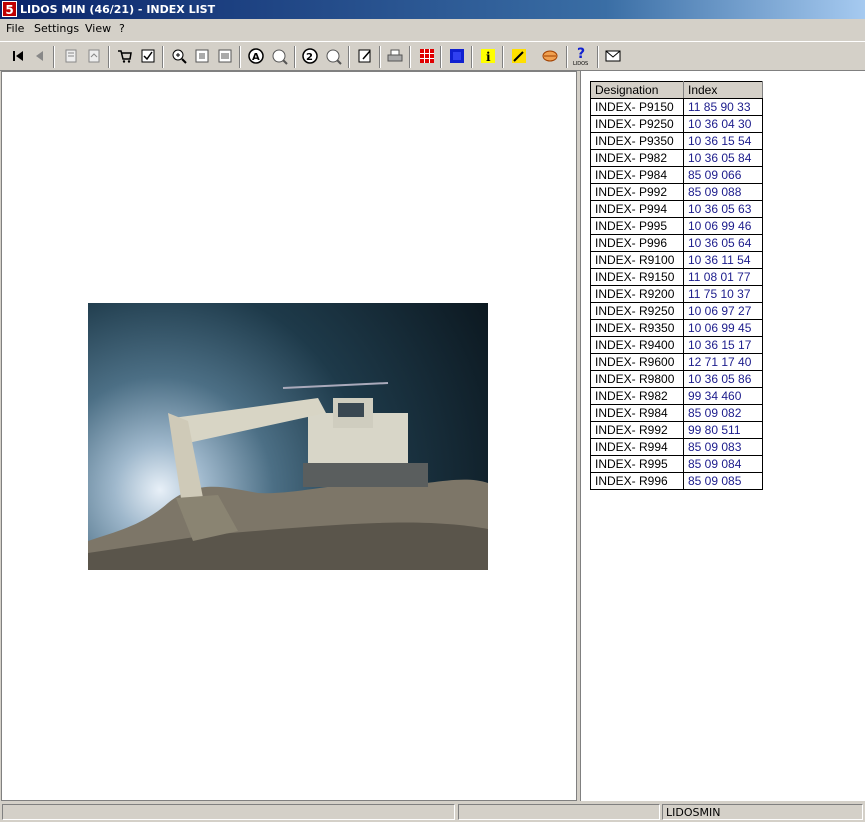  What do you see at coordinates (723, 430) in the screenshot?
I see `index-link: 99 80 511` at bounding box center [723, 430].